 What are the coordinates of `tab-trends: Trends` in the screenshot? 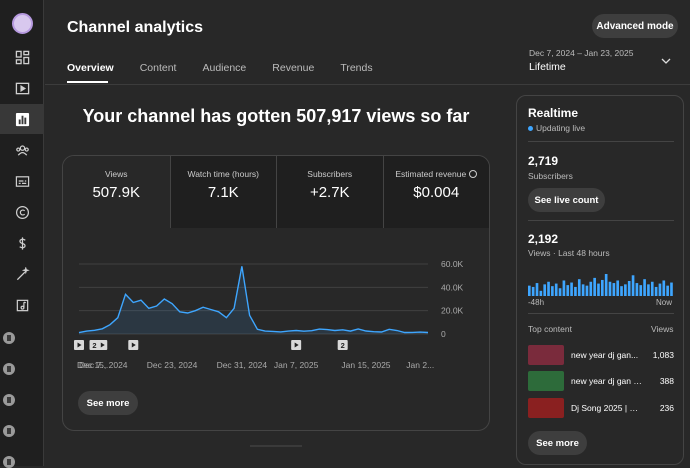 It's located at (356, 72).